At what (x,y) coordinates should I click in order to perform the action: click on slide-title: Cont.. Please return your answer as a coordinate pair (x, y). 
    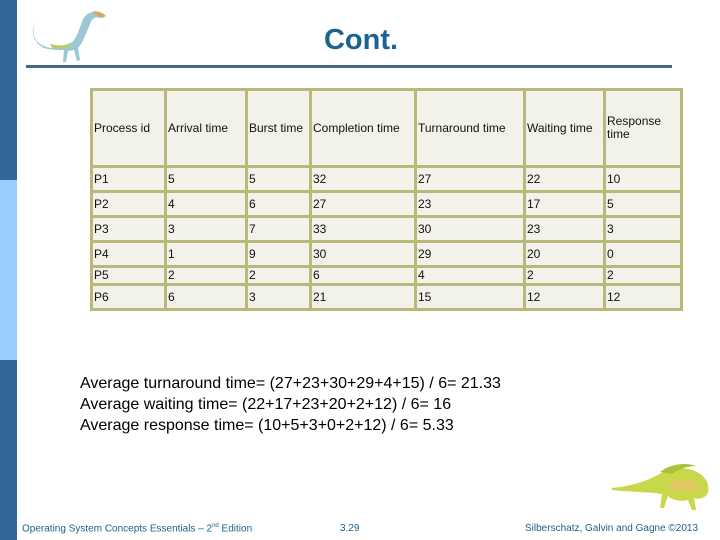
    Looking at the image, I should click on (361, 40).